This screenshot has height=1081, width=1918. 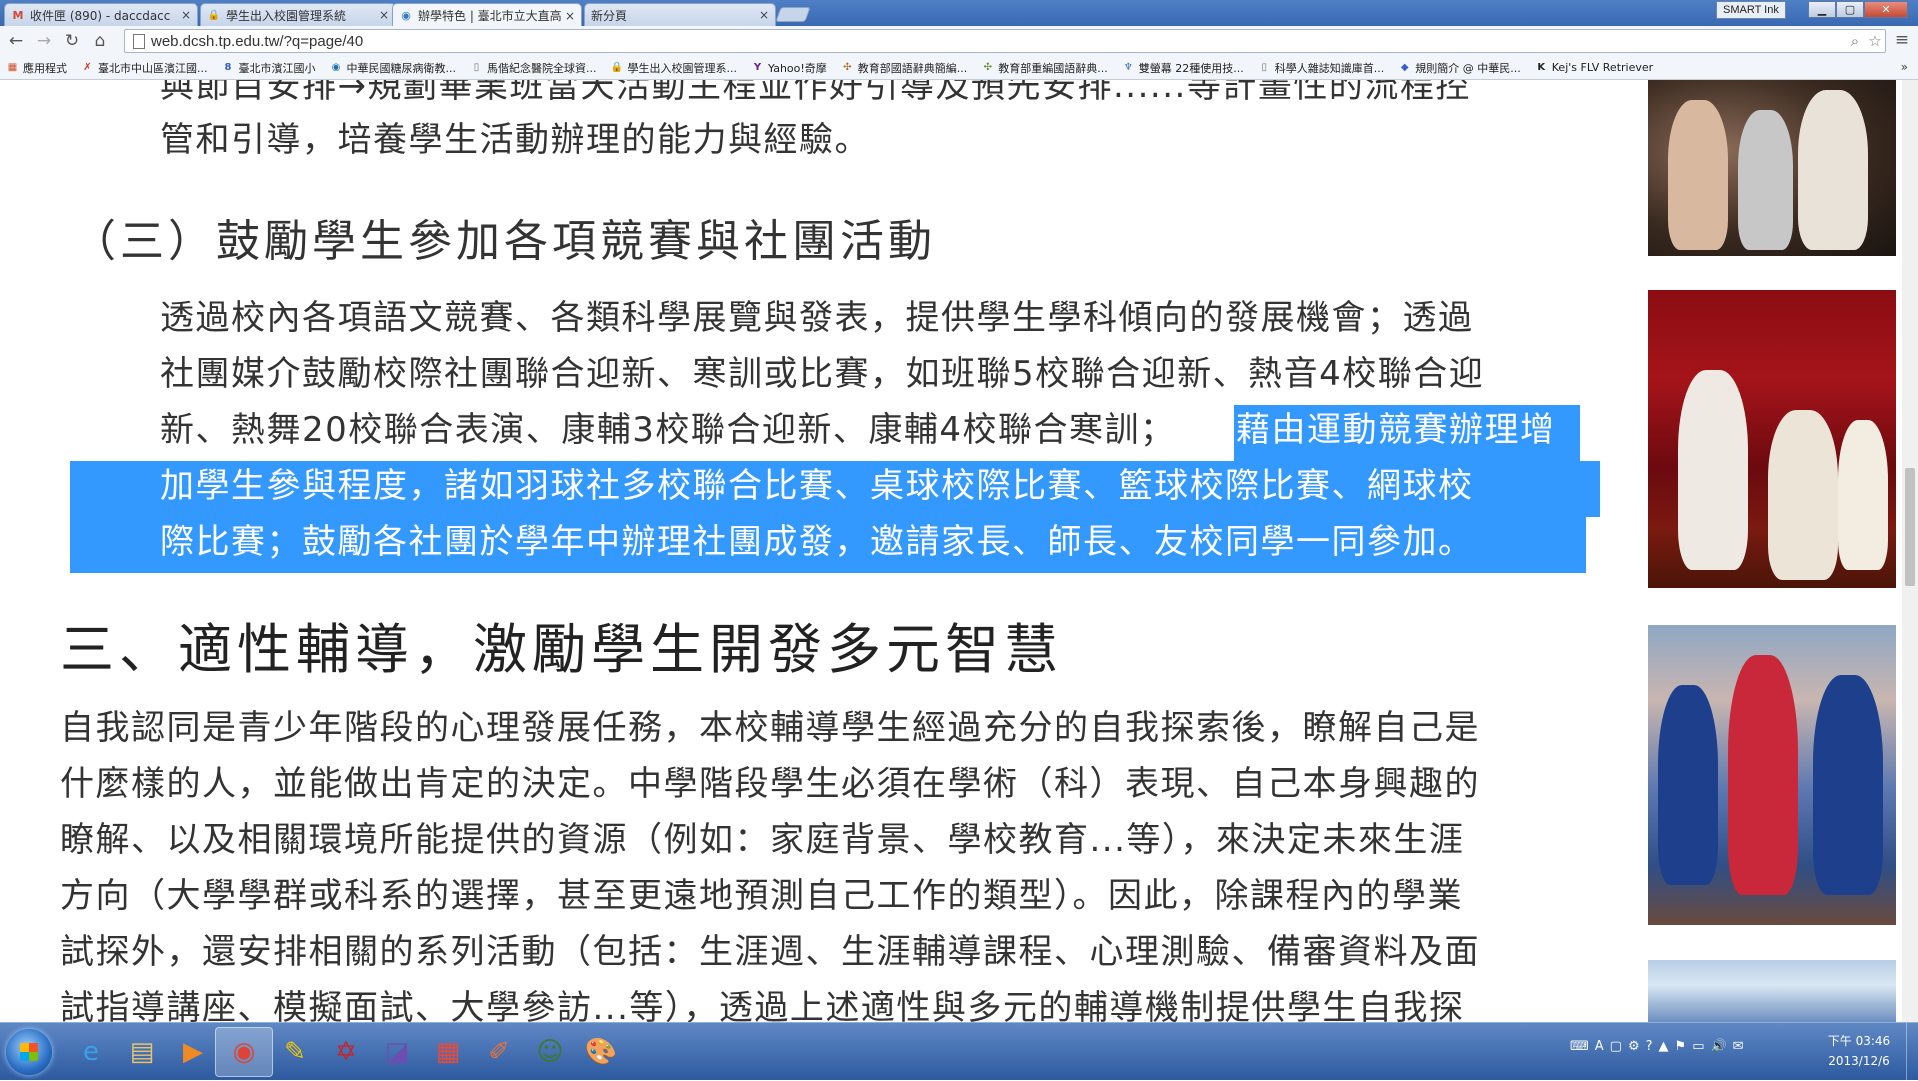 What do you see at coordinates (1751, 10) in the screenshot?
I see `smart-ink-button: SMART Ink` at bounding box center [1751, 10].